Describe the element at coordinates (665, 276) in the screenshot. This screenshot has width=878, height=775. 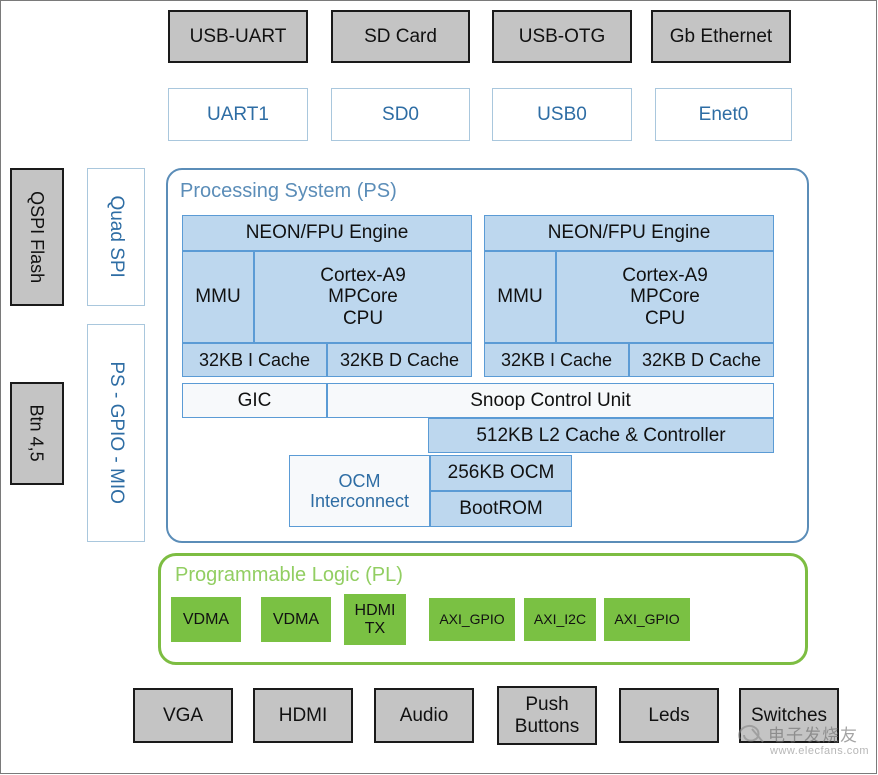
I see `core1-cpu-line-1: Cortex-A9` at that location.